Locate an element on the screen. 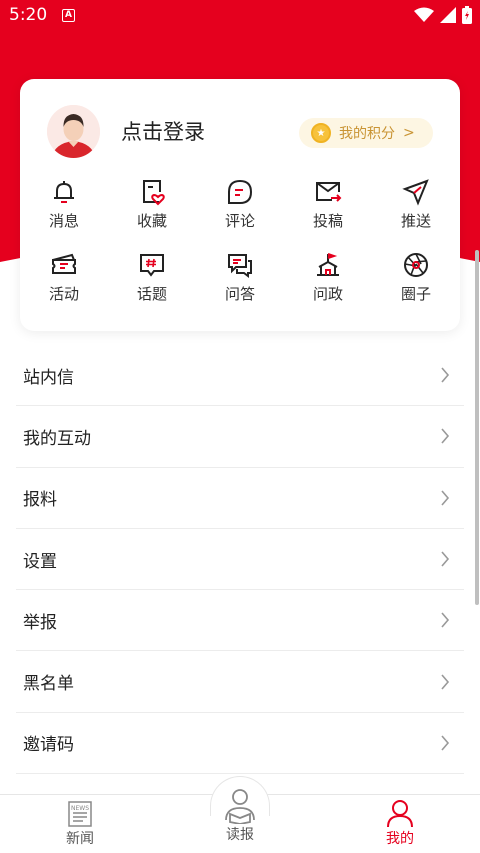 The width and height of the screenshot is (480, 853). bookmark-heart-icon is located at coordinates (154, 193).